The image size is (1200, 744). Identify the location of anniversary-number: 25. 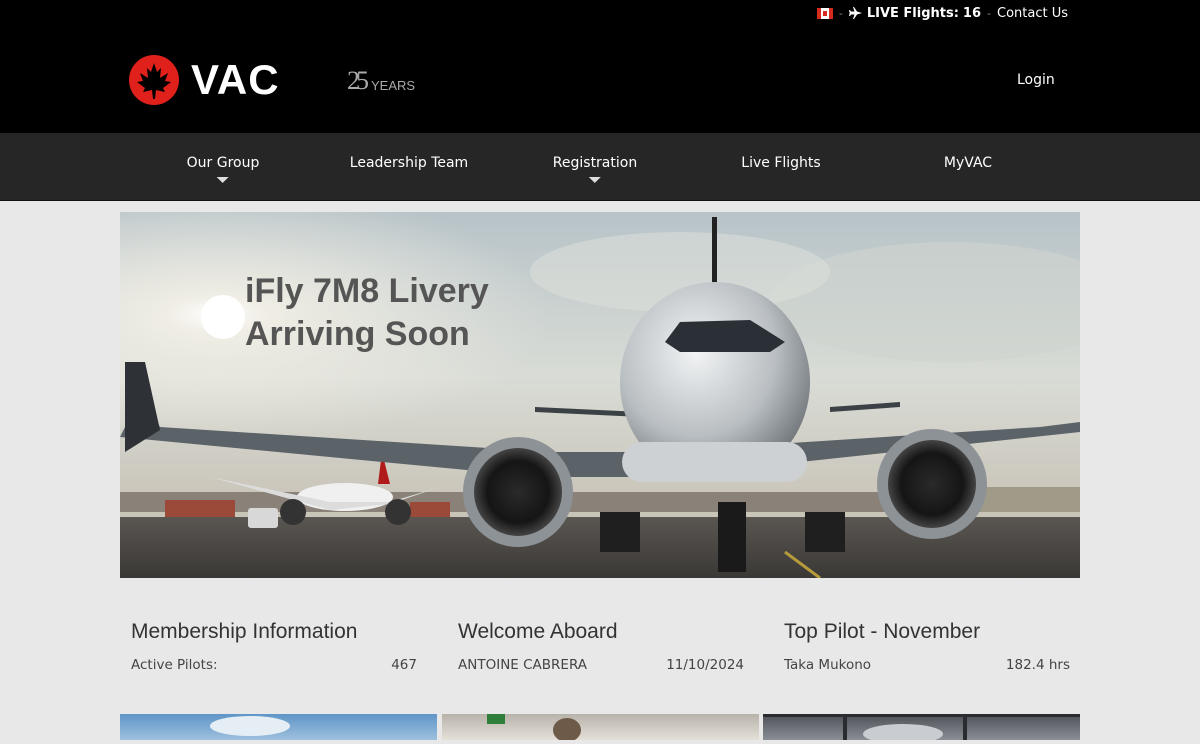
(358, 80).